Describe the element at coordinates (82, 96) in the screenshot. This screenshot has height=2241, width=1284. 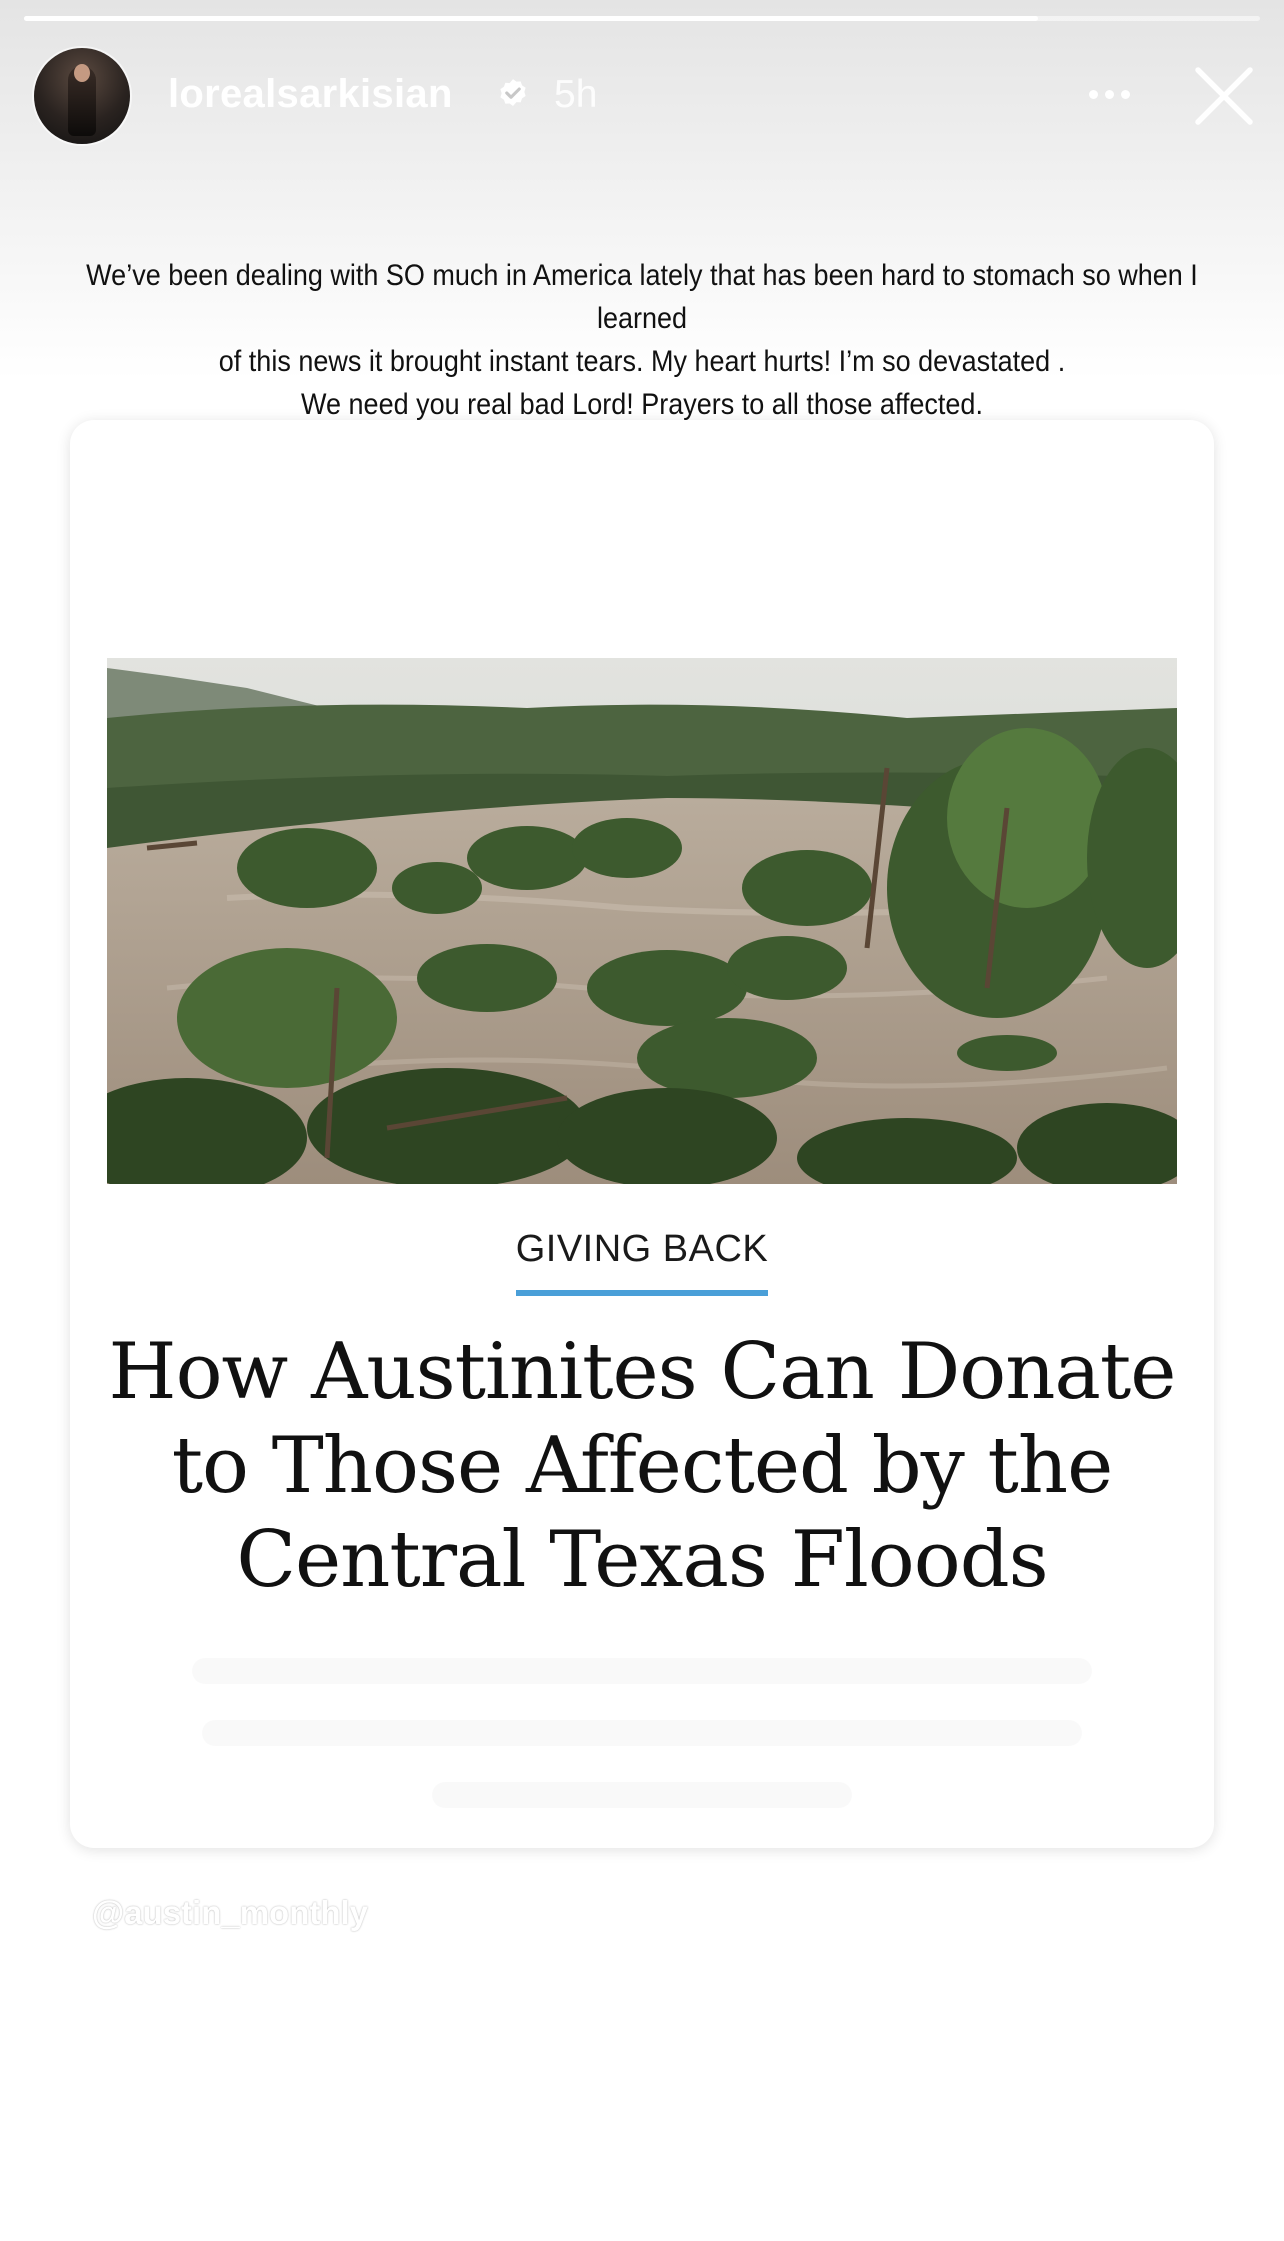
I see `avatar` at that location.